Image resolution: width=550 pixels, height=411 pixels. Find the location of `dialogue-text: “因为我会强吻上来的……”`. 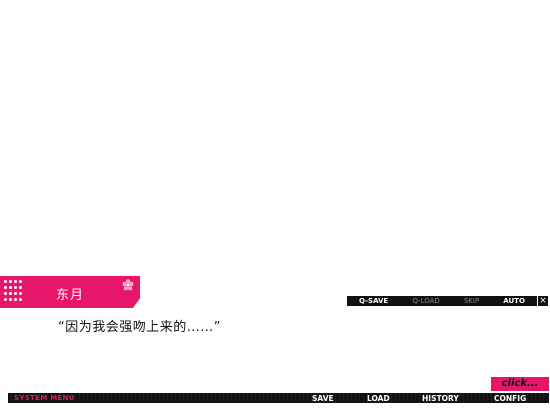

dialogue-text: “因为我会强吻上来的……” is located at coordinates (139, 327).